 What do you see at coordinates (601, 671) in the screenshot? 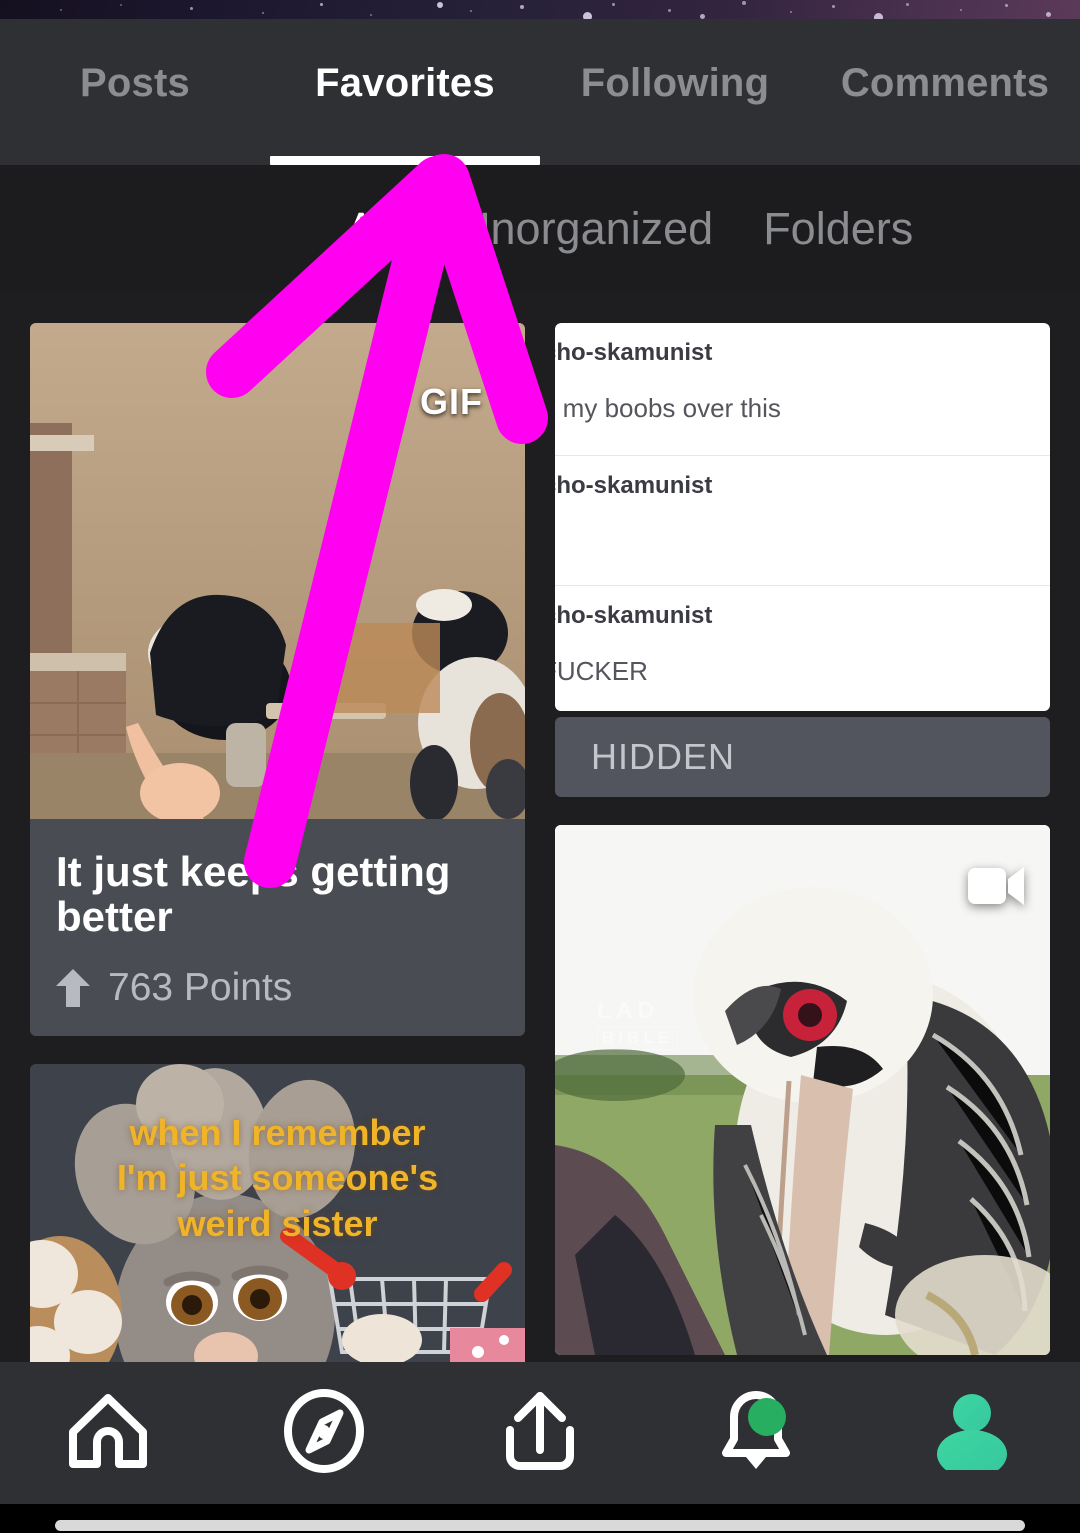
I see `text-post-body: FUCKER` at bounding box center [601, 671].